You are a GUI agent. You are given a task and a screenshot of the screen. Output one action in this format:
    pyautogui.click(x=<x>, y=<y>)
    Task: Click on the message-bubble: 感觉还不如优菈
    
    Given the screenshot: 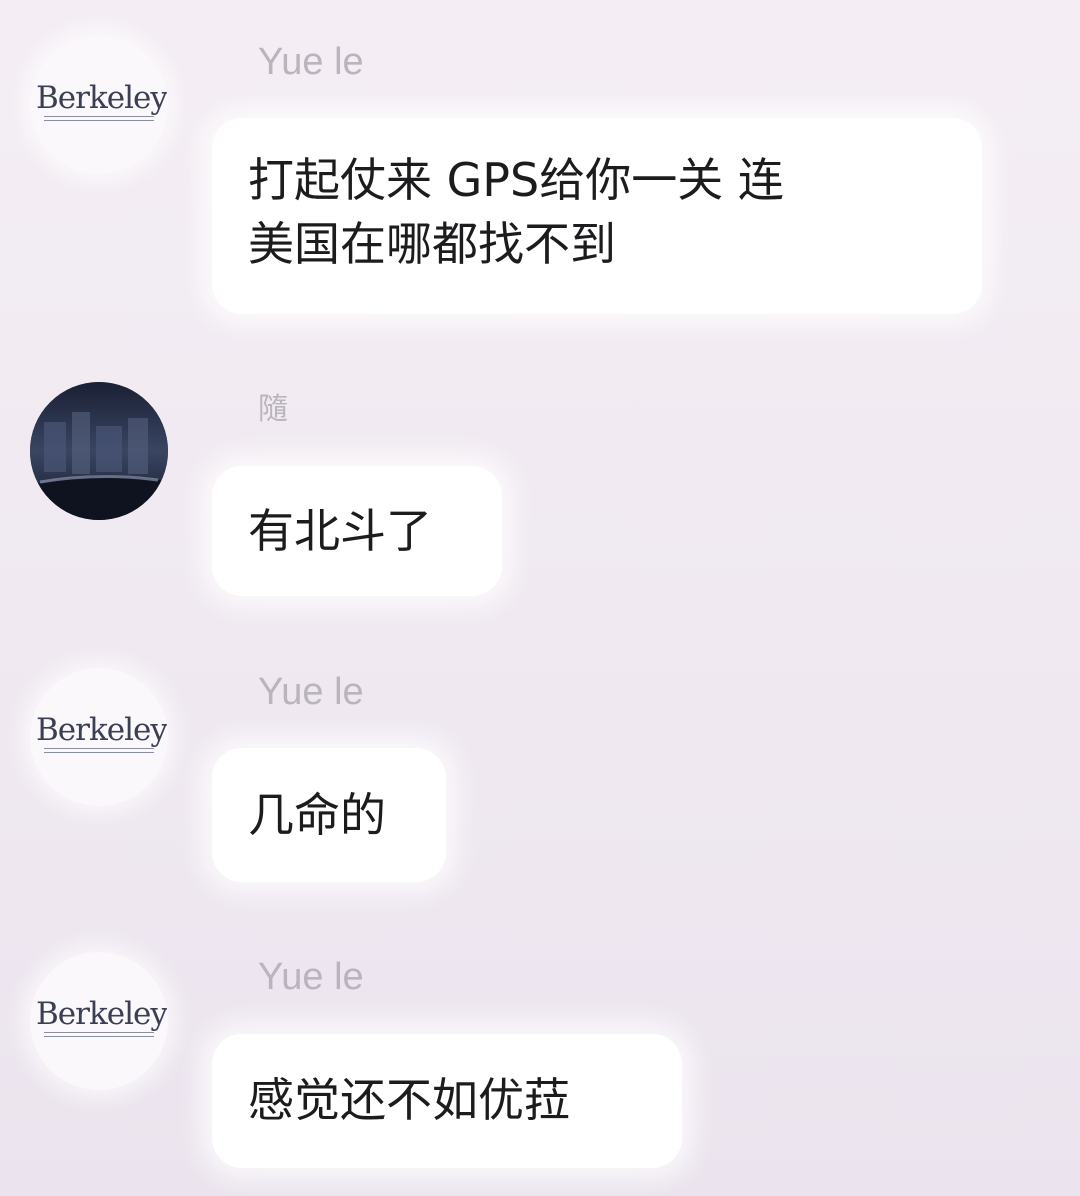 What is the action you would take?
    pyautogui.click(x=447, y=1101)
    